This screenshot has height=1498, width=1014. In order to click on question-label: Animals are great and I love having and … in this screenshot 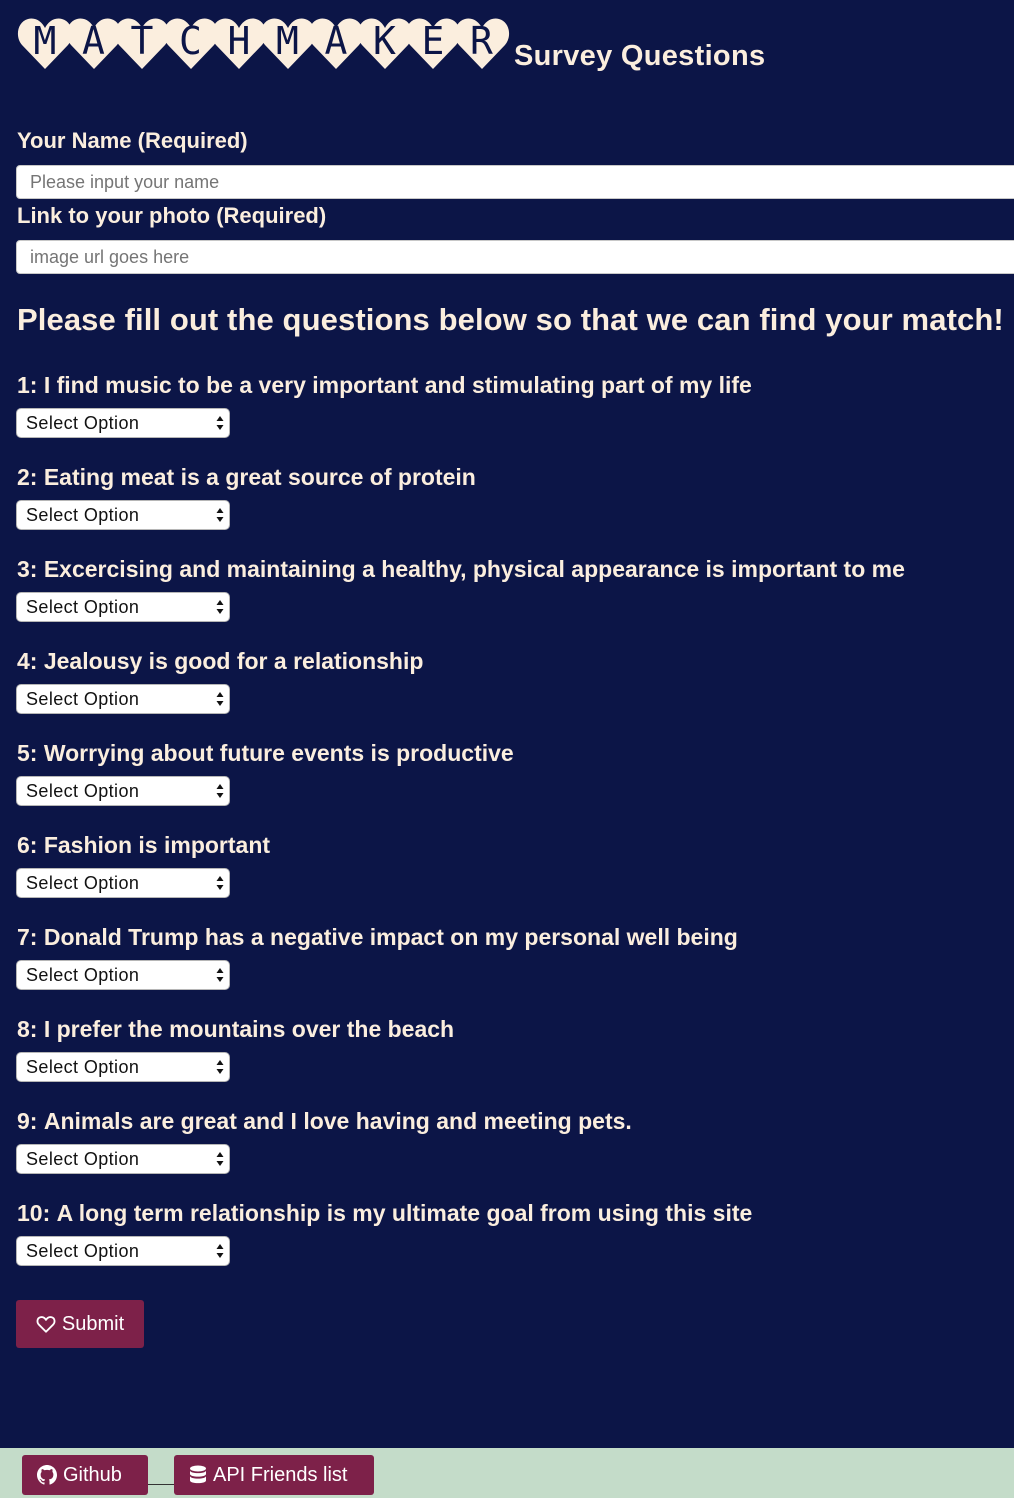, I will do `click(337, 1121)`.